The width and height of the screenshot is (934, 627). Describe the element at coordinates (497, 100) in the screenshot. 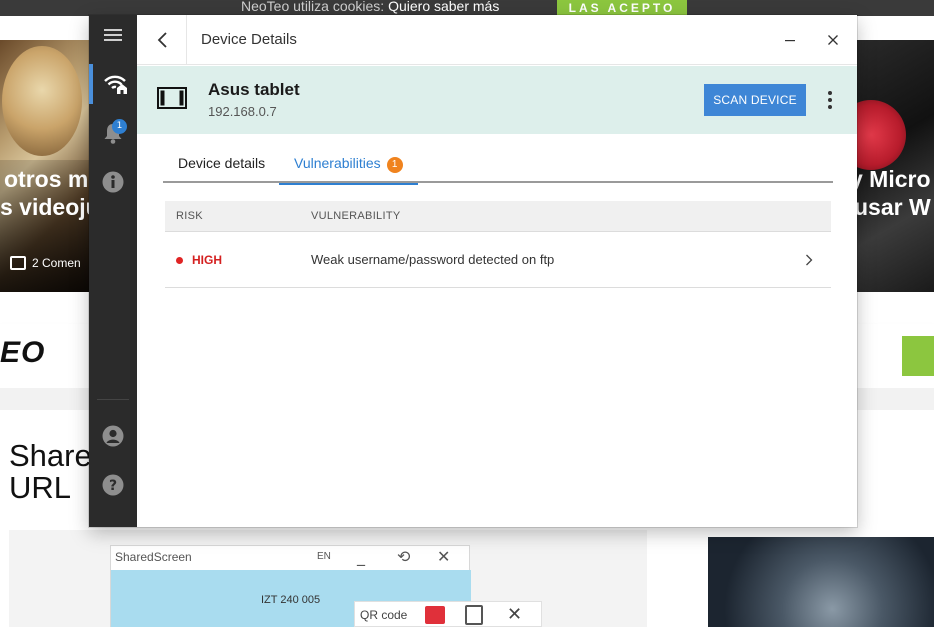

I see `device-header: Asus tablet 192.168.0.7 SCAN DEVICE` at that location.